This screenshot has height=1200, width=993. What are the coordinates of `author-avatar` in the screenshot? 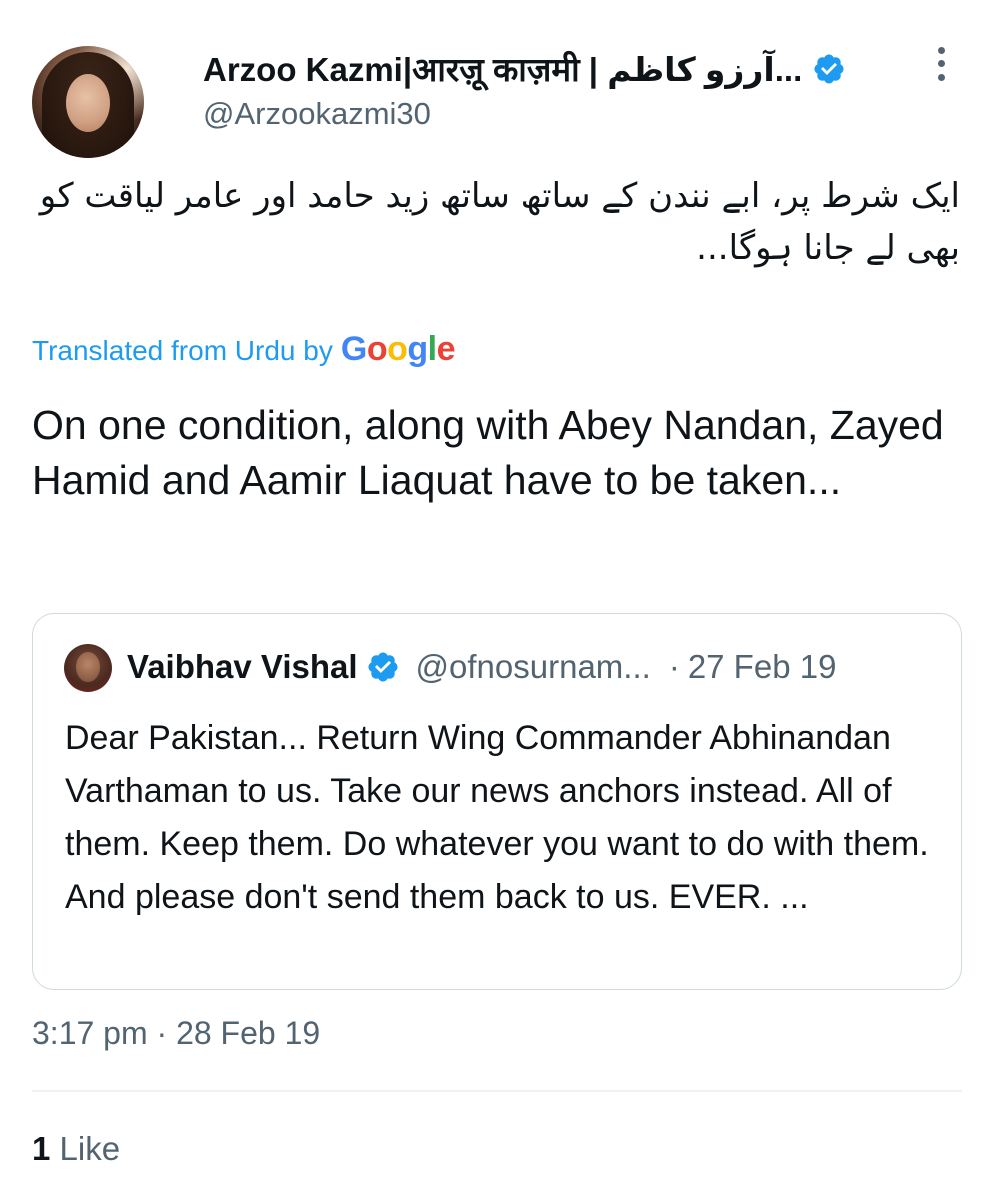 It's located at (88, 102).